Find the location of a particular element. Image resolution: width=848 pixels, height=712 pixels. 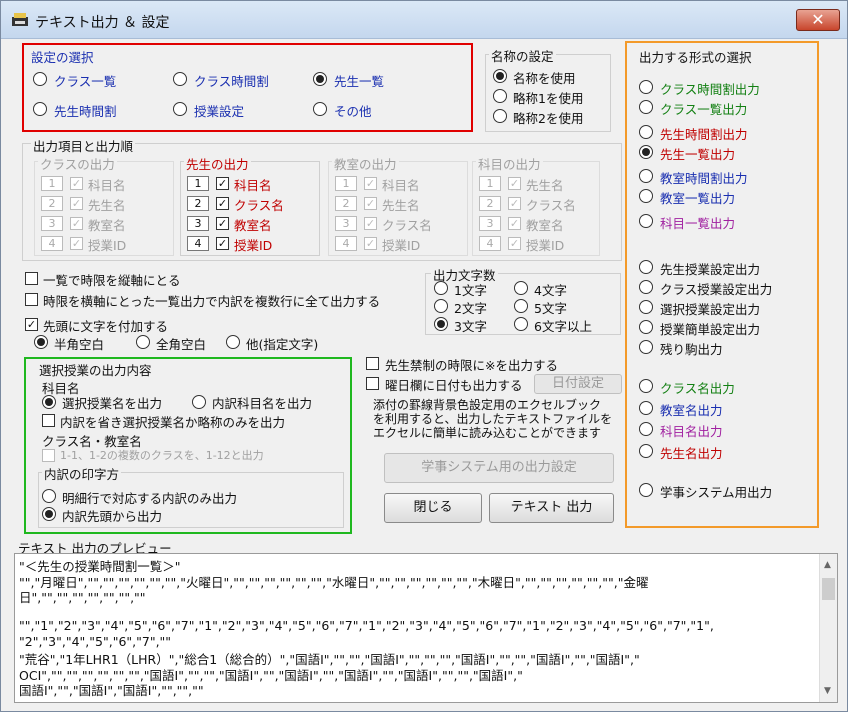

scroll-down-icon: ▼ is located at coordinates (827, 691).